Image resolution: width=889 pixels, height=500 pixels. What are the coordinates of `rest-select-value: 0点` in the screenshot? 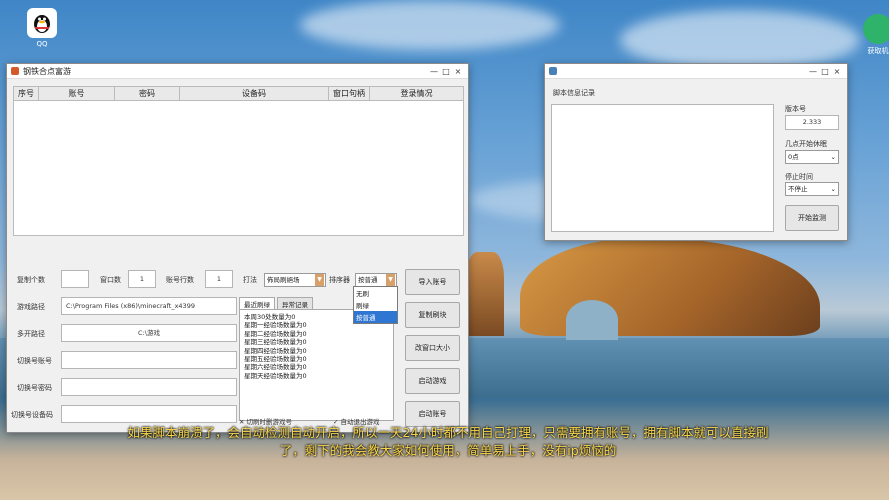 It's located at (793, 157).